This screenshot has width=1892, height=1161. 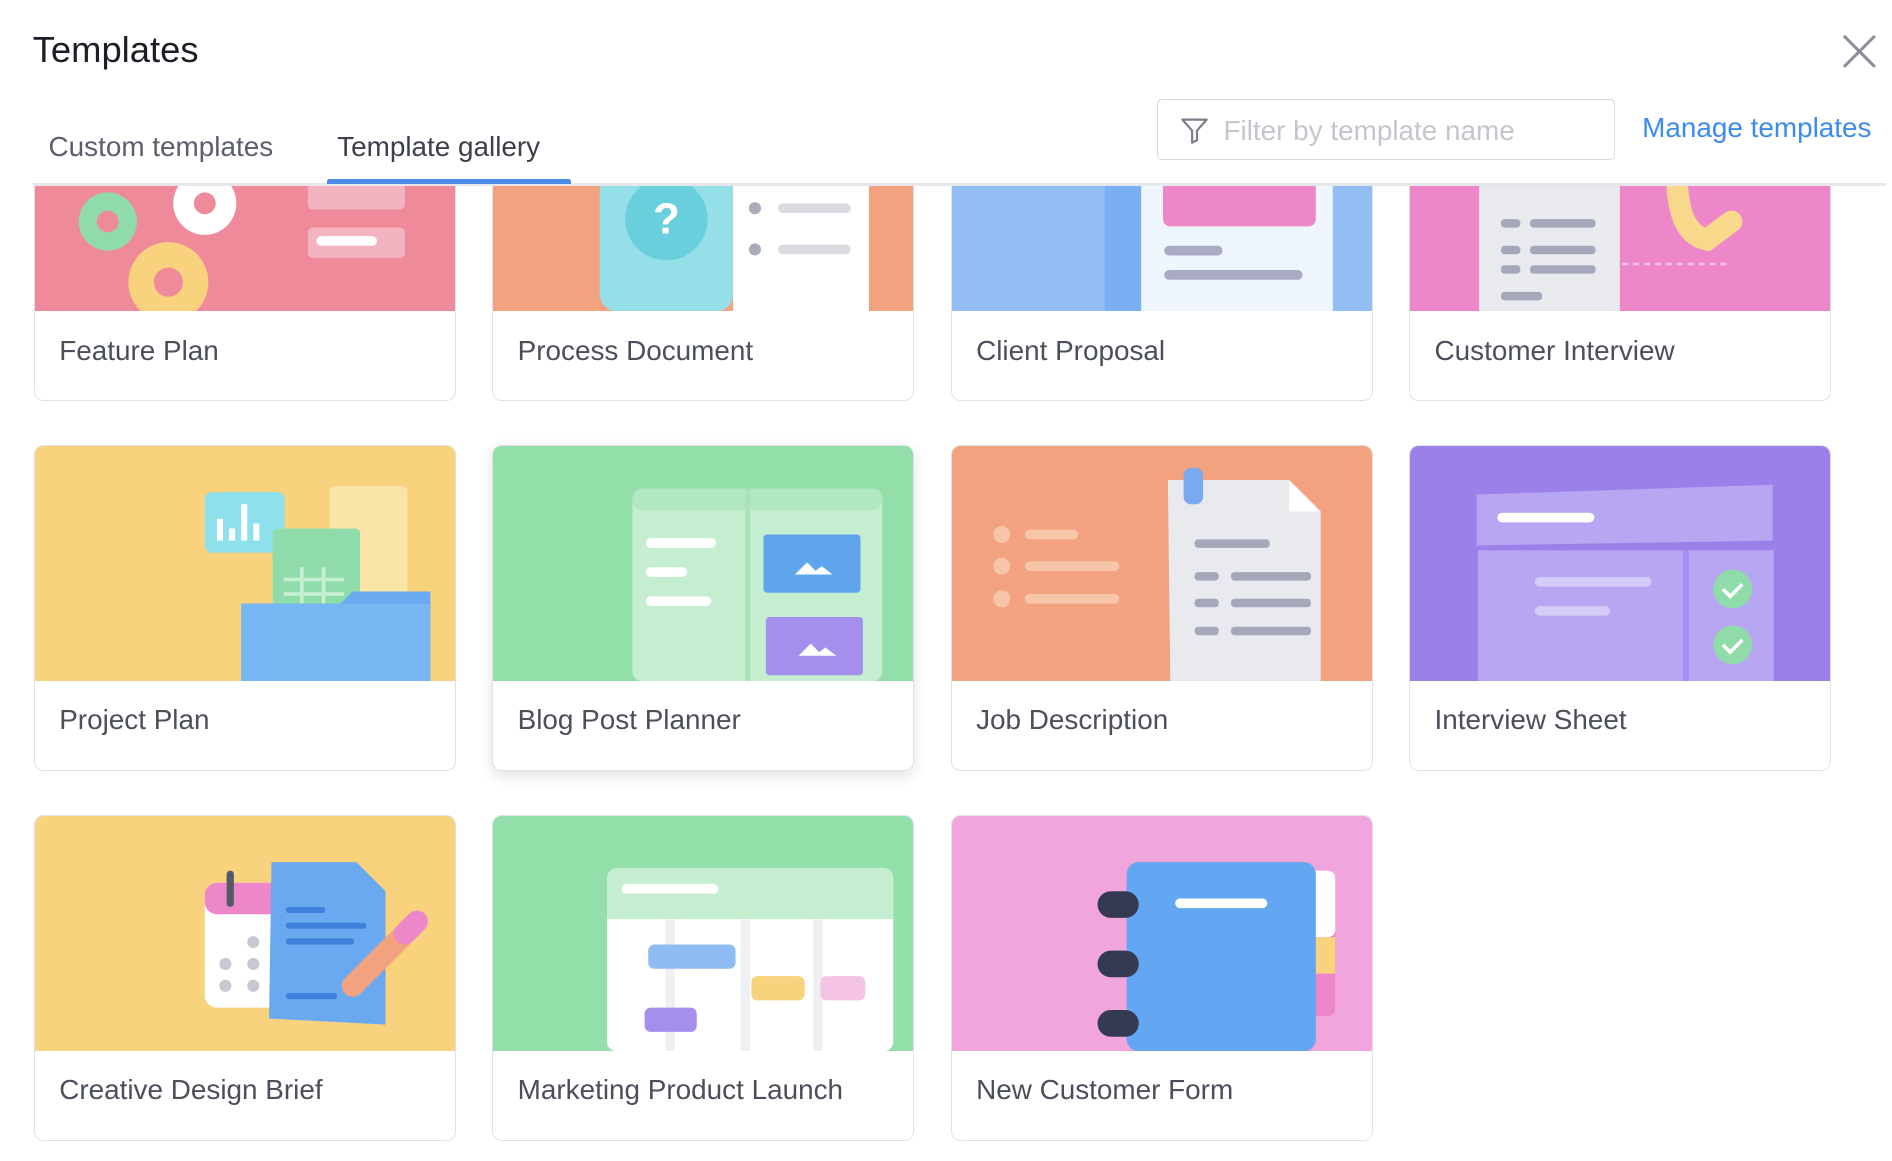 What do you see at coordinates (1756, 128) in the screenshot?
I see `manage-templates-link: Manage templates` at bounding box center [1756, 128].